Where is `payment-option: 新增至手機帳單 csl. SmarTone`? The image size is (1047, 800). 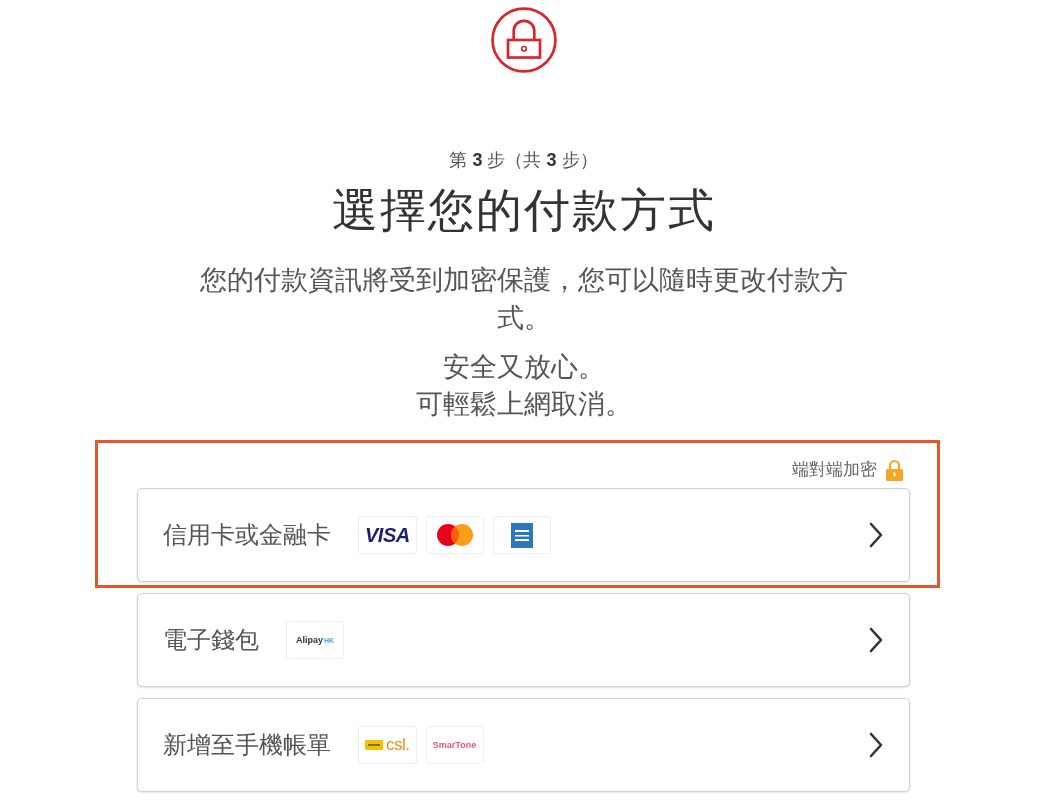
payment-option: 新增至手機帳單 csl. SmarTone is located at coordinates (523, 745).